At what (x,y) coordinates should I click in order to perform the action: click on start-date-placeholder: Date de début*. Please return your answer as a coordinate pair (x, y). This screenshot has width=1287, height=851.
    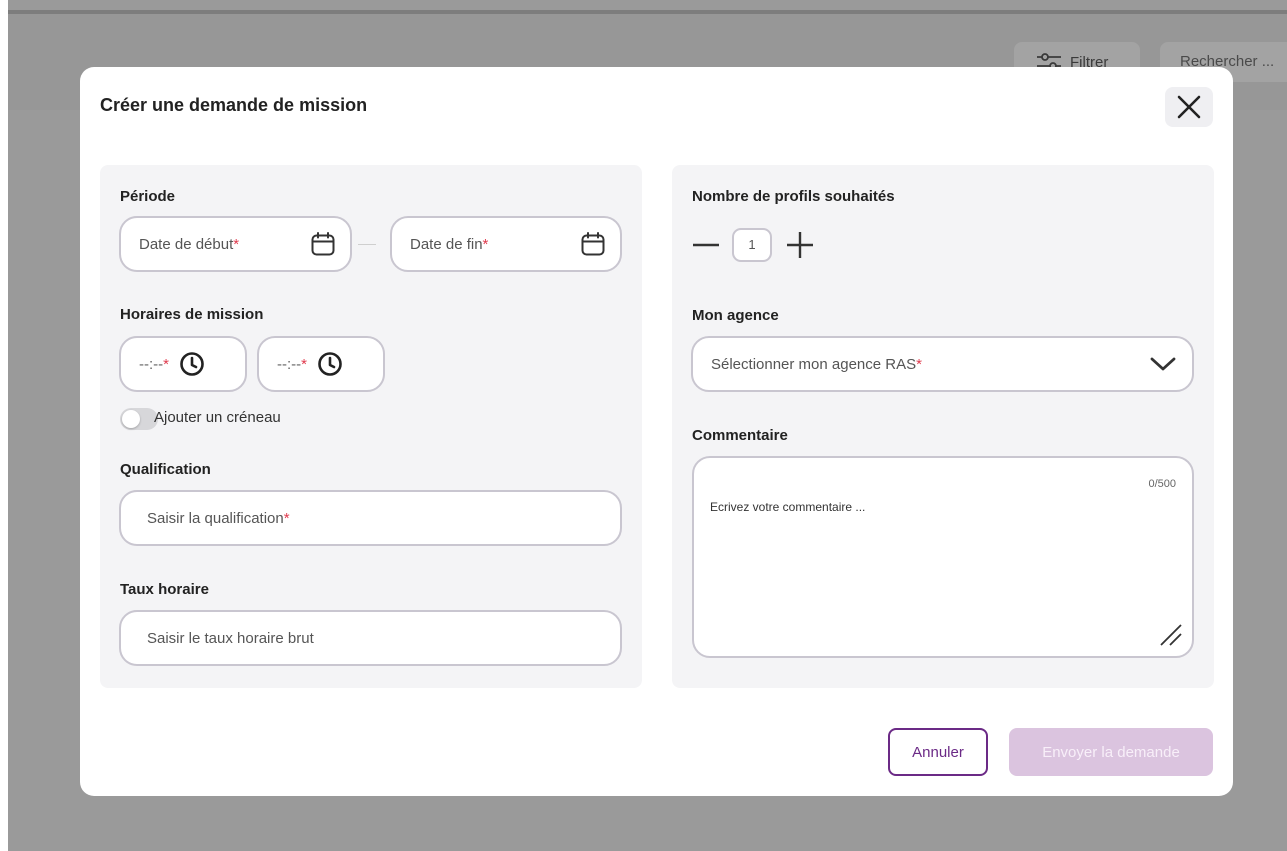
    Looking at the image, I should click on (189, 244).